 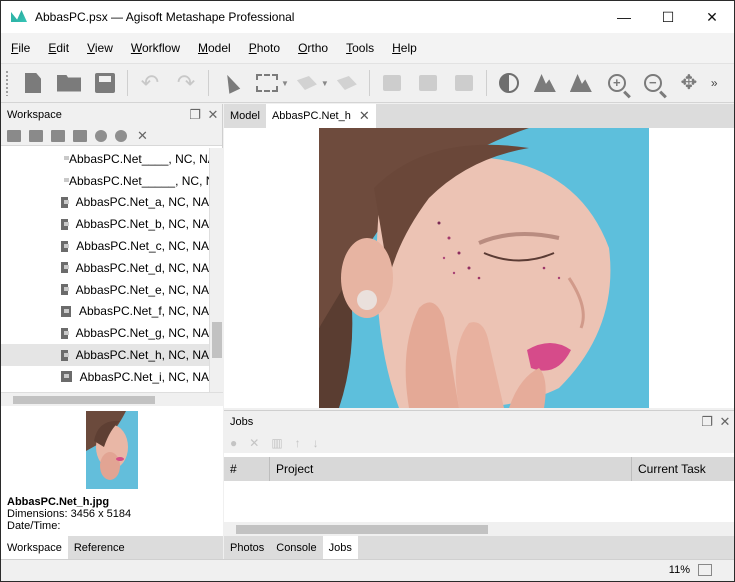 I want to click on column-project: Project, so click(x=451, y=469).